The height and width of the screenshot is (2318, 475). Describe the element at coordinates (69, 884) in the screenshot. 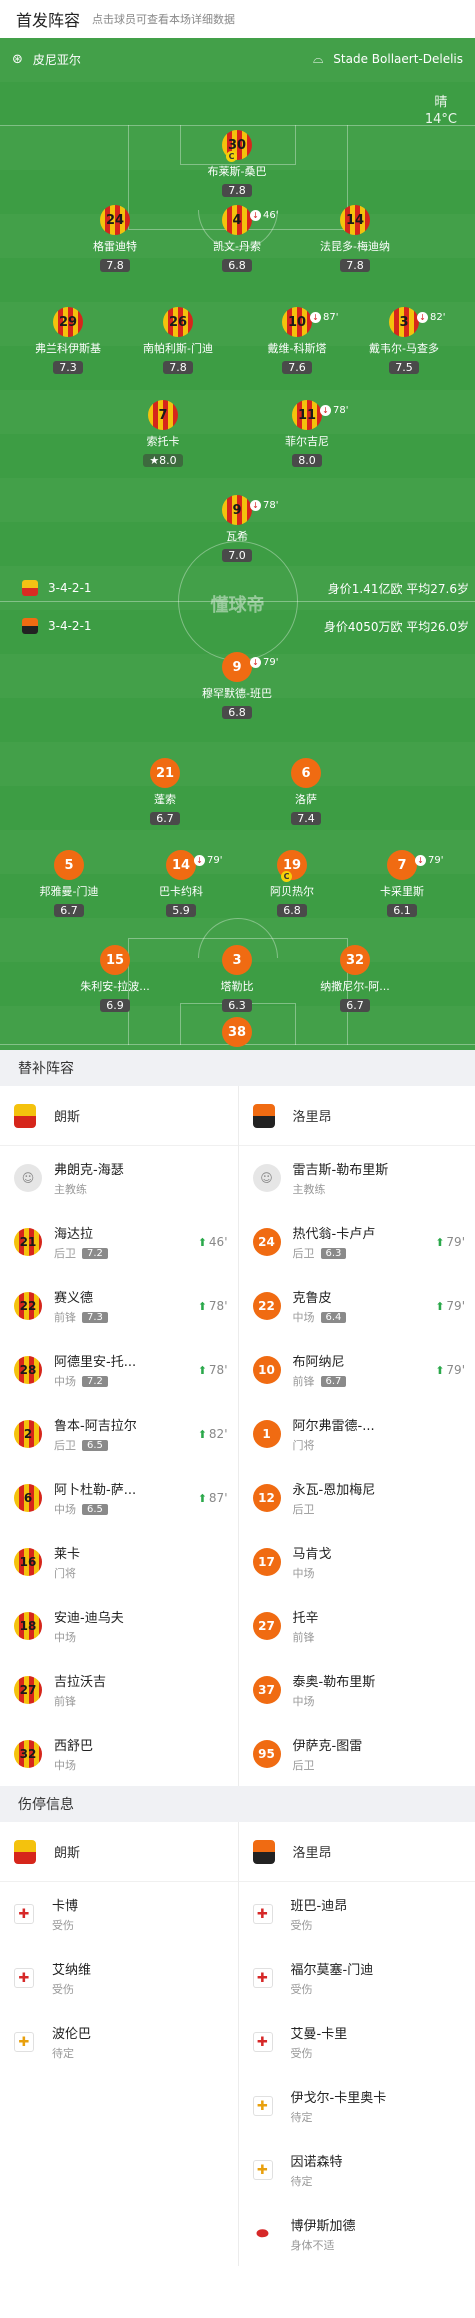

I see `lorient-player: 5 邦雅曼-门迪 6.7` at that location.